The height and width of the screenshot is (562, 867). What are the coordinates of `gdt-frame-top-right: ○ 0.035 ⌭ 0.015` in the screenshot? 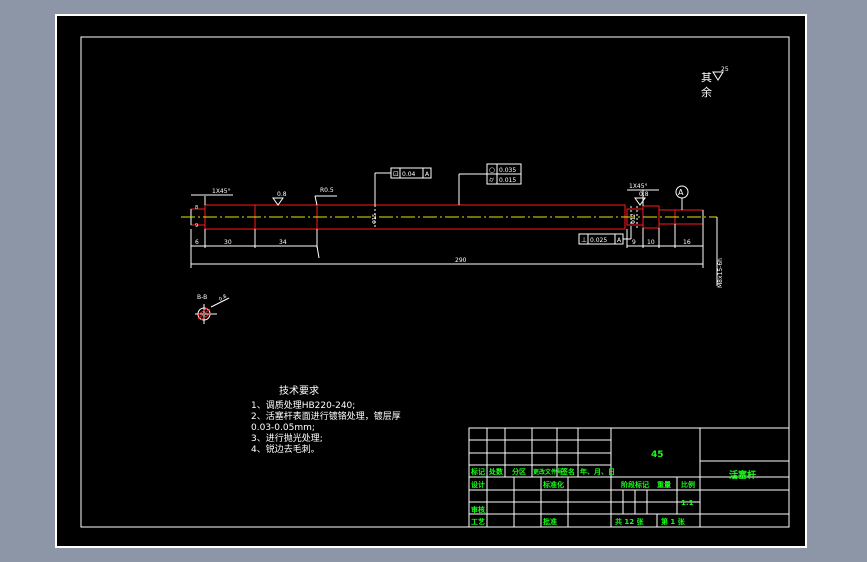 It's located at (490, 184).